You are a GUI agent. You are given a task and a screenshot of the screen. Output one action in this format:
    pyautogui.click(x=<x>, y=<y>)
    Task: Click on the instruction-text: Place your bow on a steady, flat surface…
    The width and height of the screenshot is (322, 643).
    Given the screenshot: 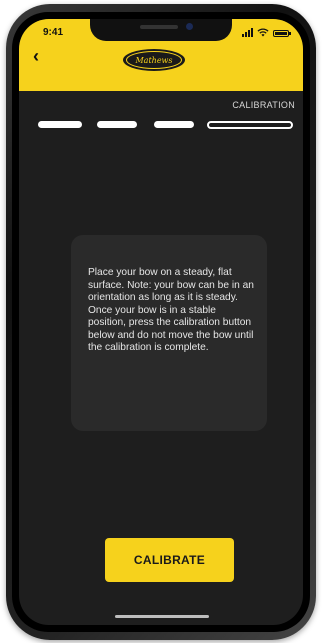 What is the action you would take?
    pyautogui.click(x=171, y=310)
    